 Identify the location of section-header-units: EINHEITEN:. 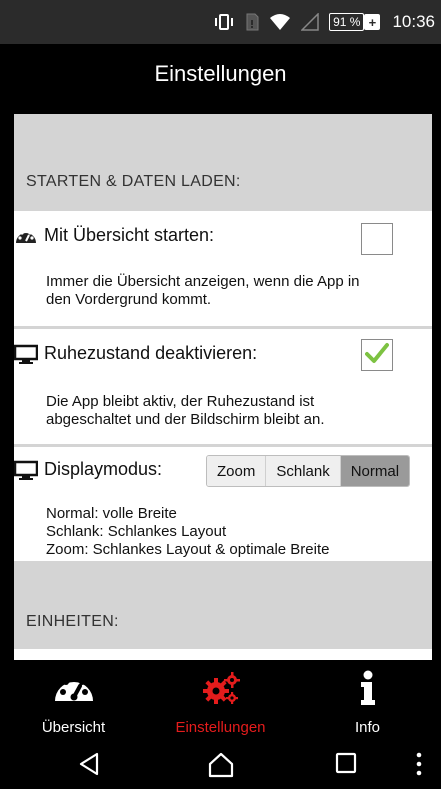
(223, 605).